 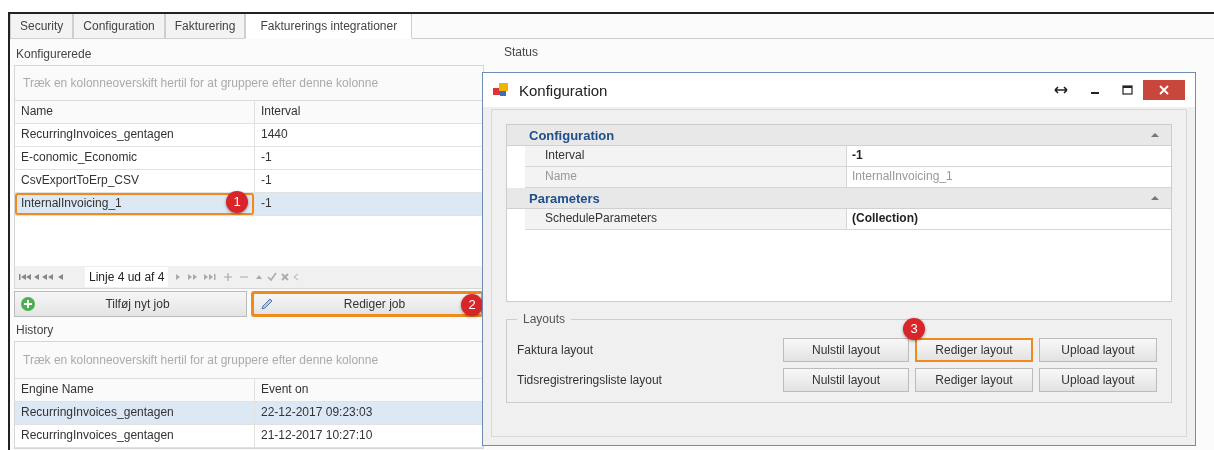 I want to click on pencil-icon, so click(x=267, y=304).